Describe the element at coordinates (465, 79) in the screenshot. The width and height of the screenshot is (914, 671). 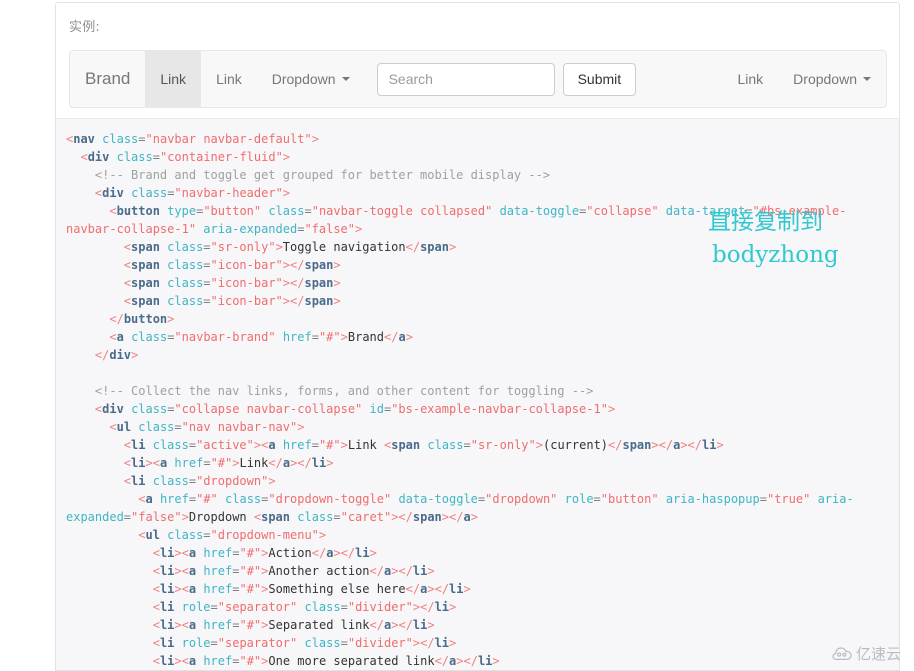
I see `search-input` at that location.